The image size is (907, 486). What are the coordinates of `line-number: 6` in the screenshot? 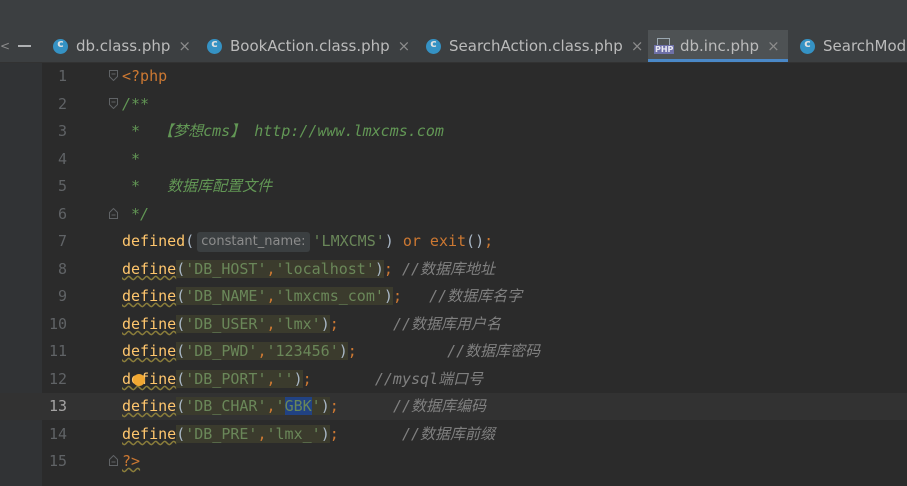 It's located at (62, 214).